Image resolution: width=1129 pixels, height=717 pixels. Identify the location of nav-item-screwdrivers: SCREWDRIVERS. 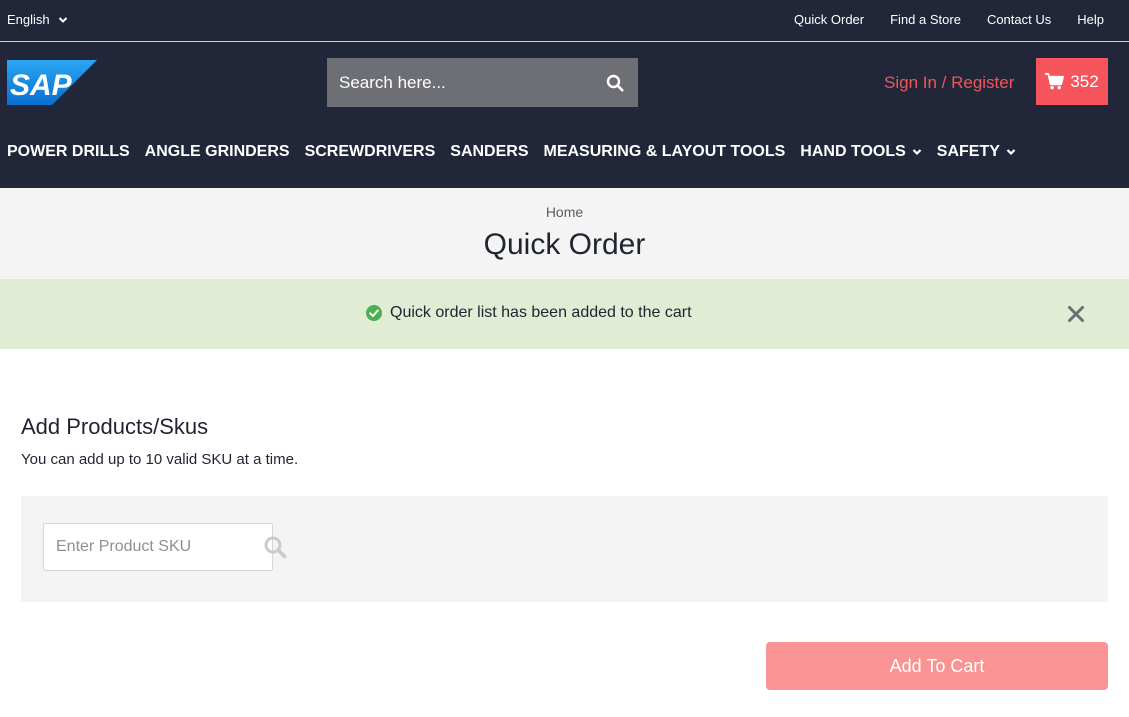
(370, 152).